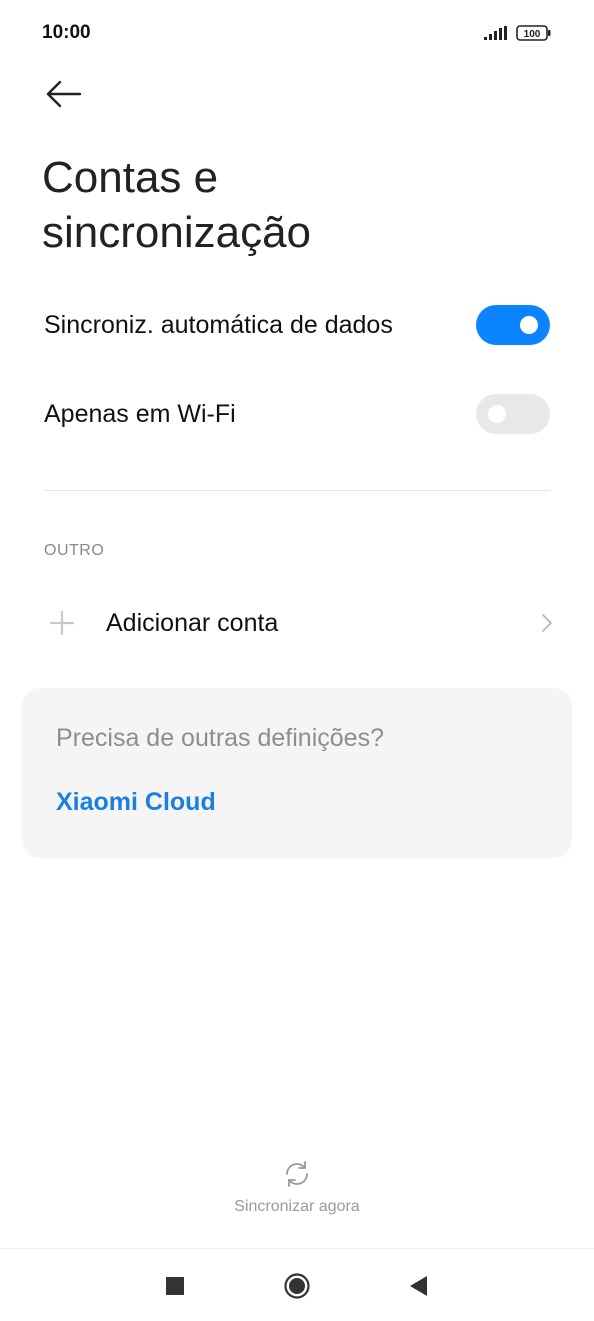 The height and width of the screenshot is (1321, 594). I want to click on plus-icon, so click(62, 623).